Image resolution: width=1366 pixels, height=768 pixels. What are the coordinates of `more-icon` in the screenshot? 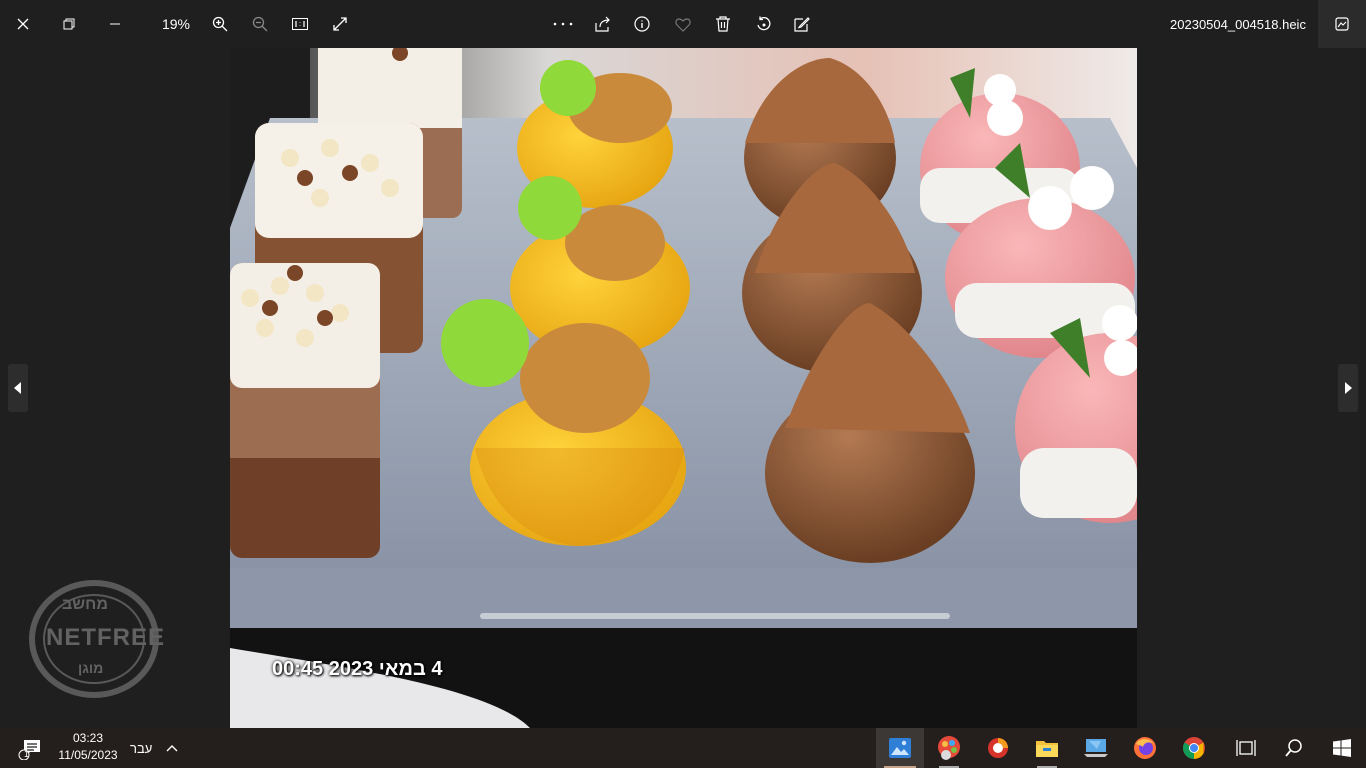 It's located at (563, 24).